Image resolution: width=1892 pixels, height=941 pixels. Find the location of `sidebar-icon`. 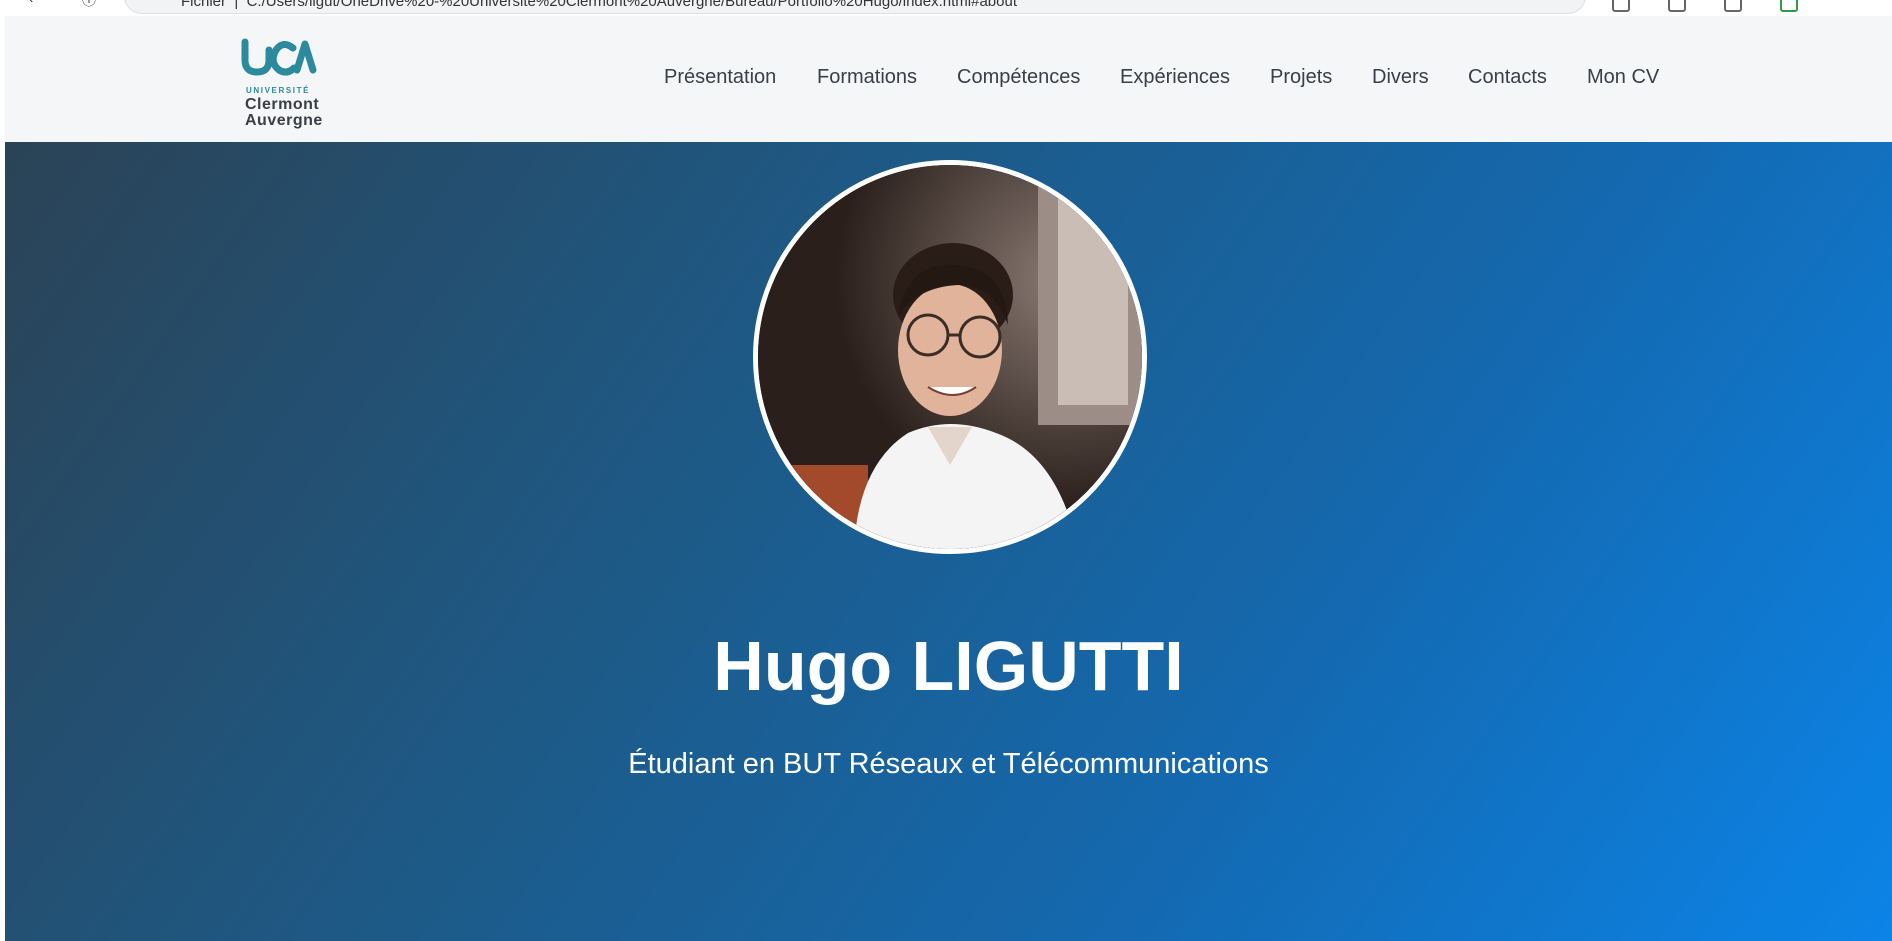

sidebar-icon is located at coordinates (1733, 6).